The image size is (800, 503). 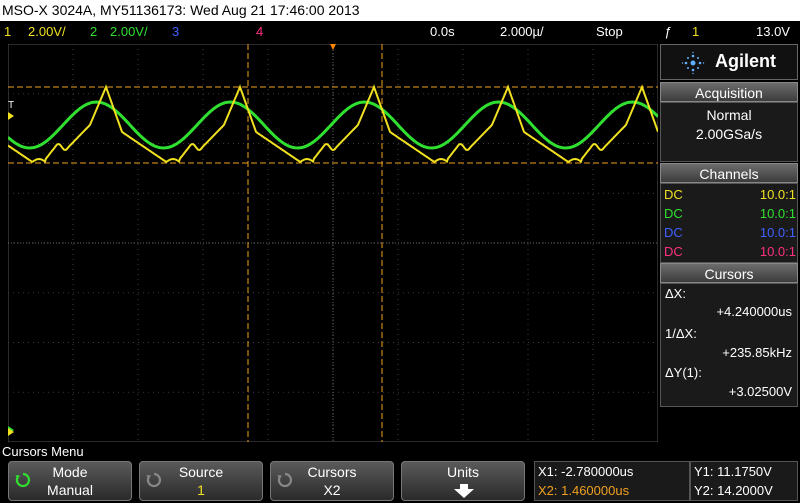 What do you see at coordinates (463, 472) in the screenshot?
I see `units-label: Units` at bounding box center [463, 472].